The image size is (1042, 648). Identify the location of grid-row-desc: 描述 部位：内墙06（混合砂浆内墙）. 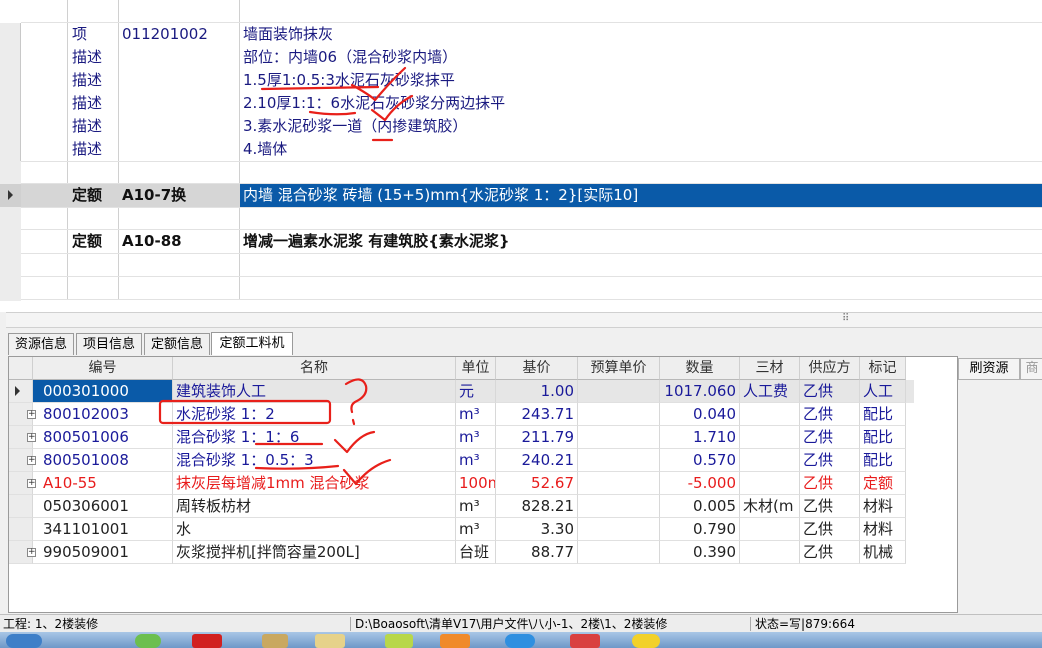
(521, 57).